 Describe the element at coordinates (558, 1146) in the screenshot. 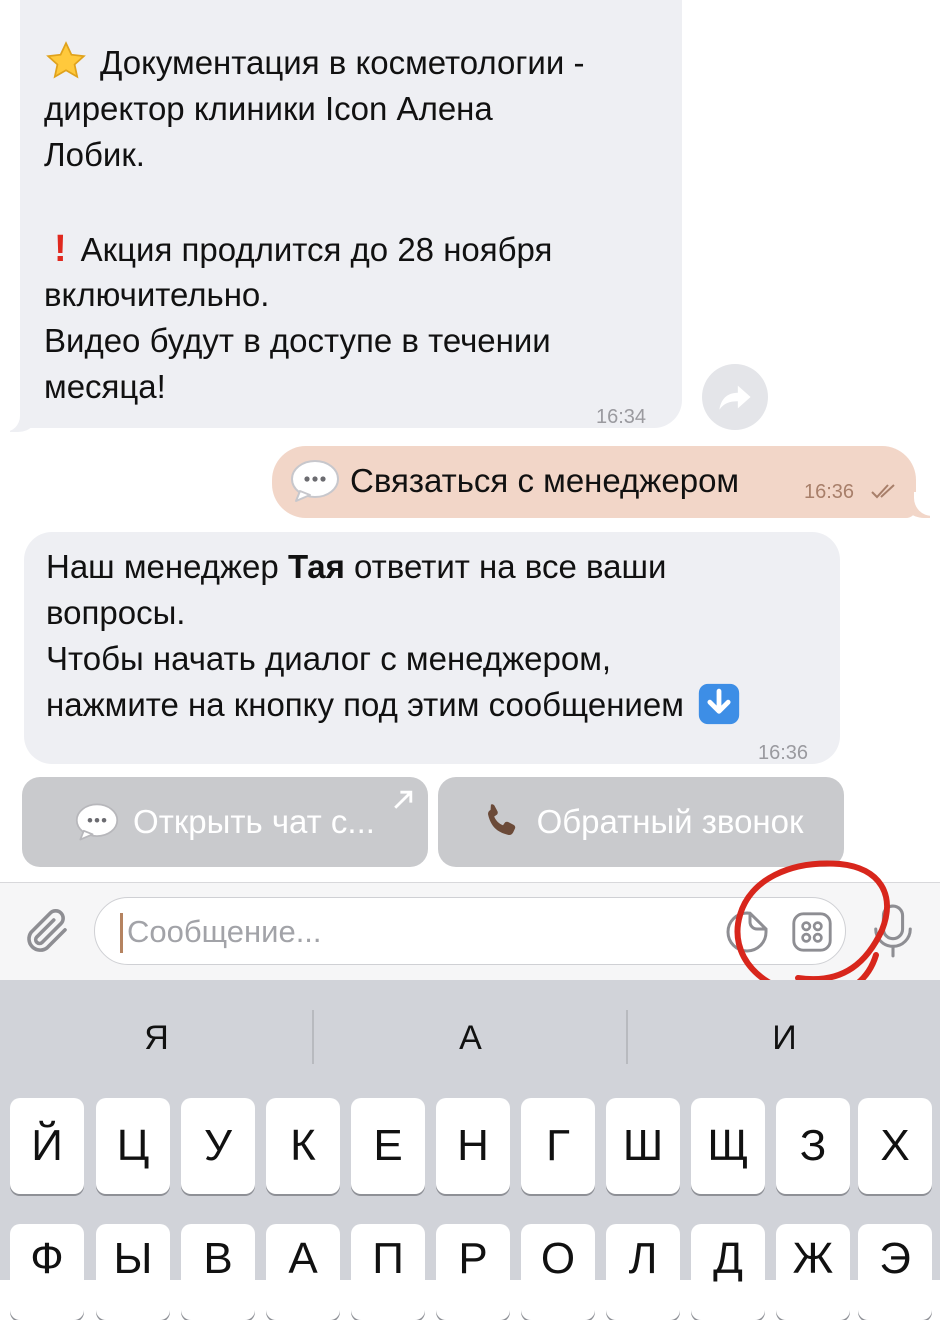

I see `key: Г` at that location.